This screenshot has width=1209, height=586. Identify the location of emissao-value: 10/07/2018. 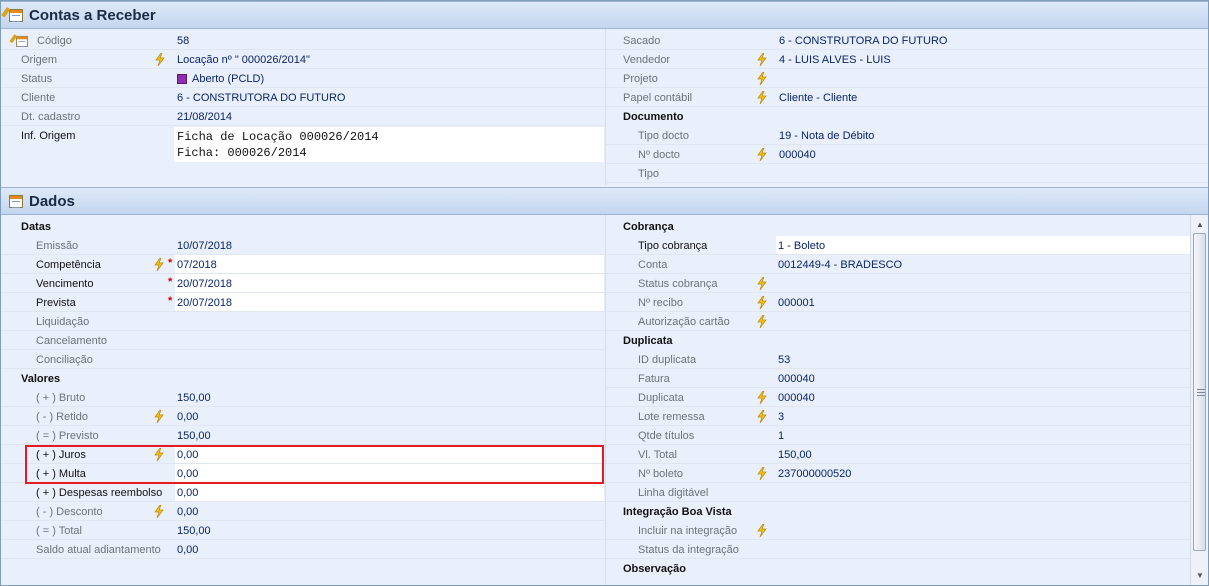
(389, 245).